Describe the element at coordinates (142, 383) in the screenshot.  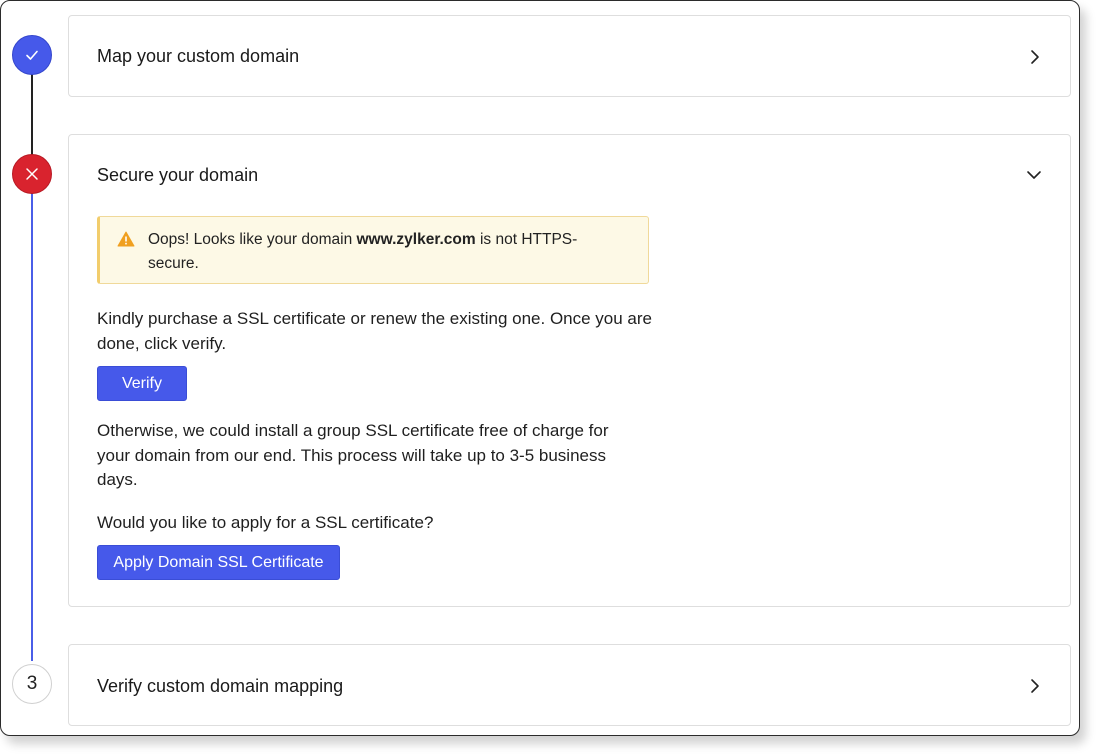
I see `verify-button: Verify` at that location.